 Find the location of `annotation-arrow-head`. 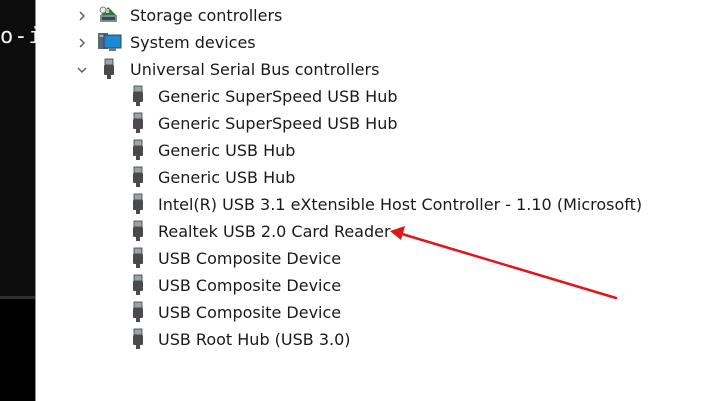

annotation-arrow-head is located at coordinates (397, 233).